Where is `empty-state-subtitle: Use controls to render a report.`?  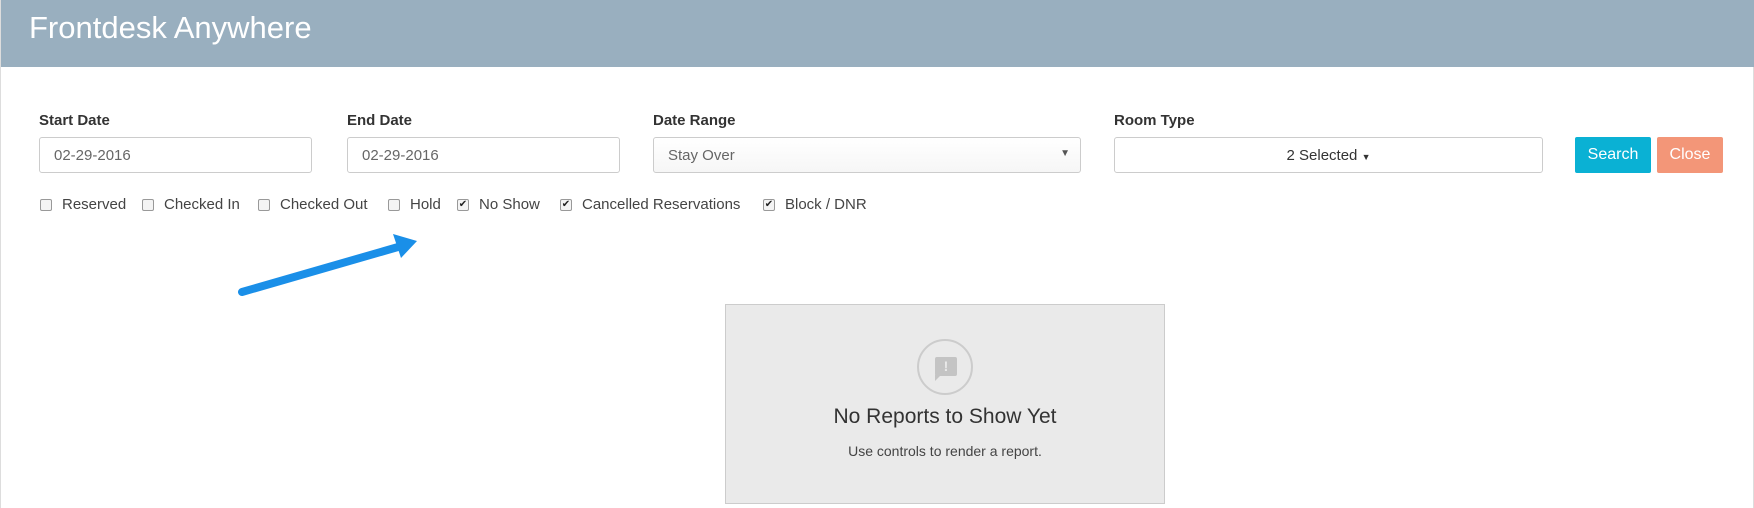
empty-state-subtitle: Use controls to render a report. is located at coordinates (945, 451).